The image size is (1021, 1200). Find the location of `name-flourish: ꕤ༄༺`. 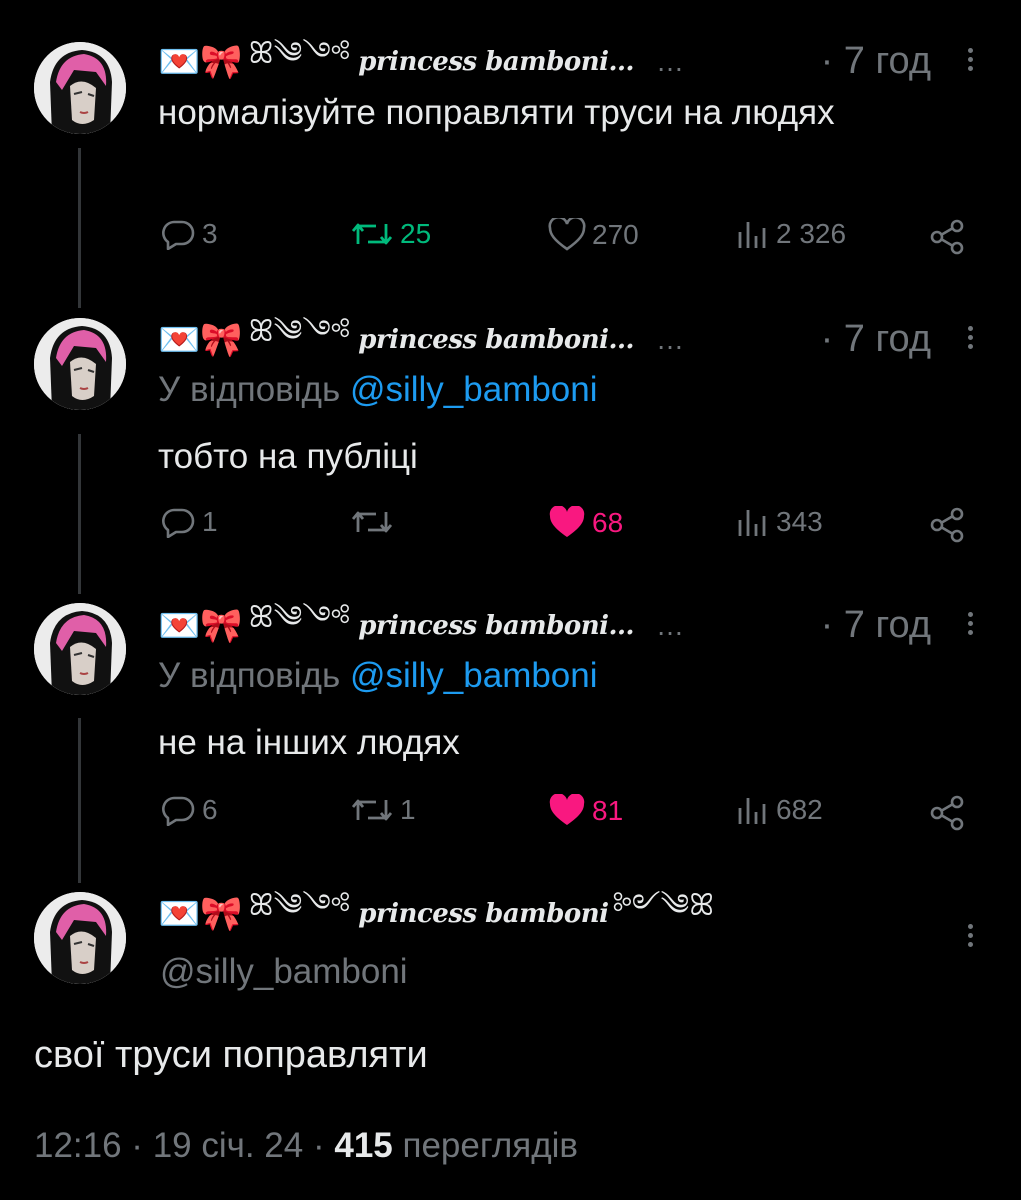

name-flourish: ꕤ༄༺ is located at coordinates (299, 905).